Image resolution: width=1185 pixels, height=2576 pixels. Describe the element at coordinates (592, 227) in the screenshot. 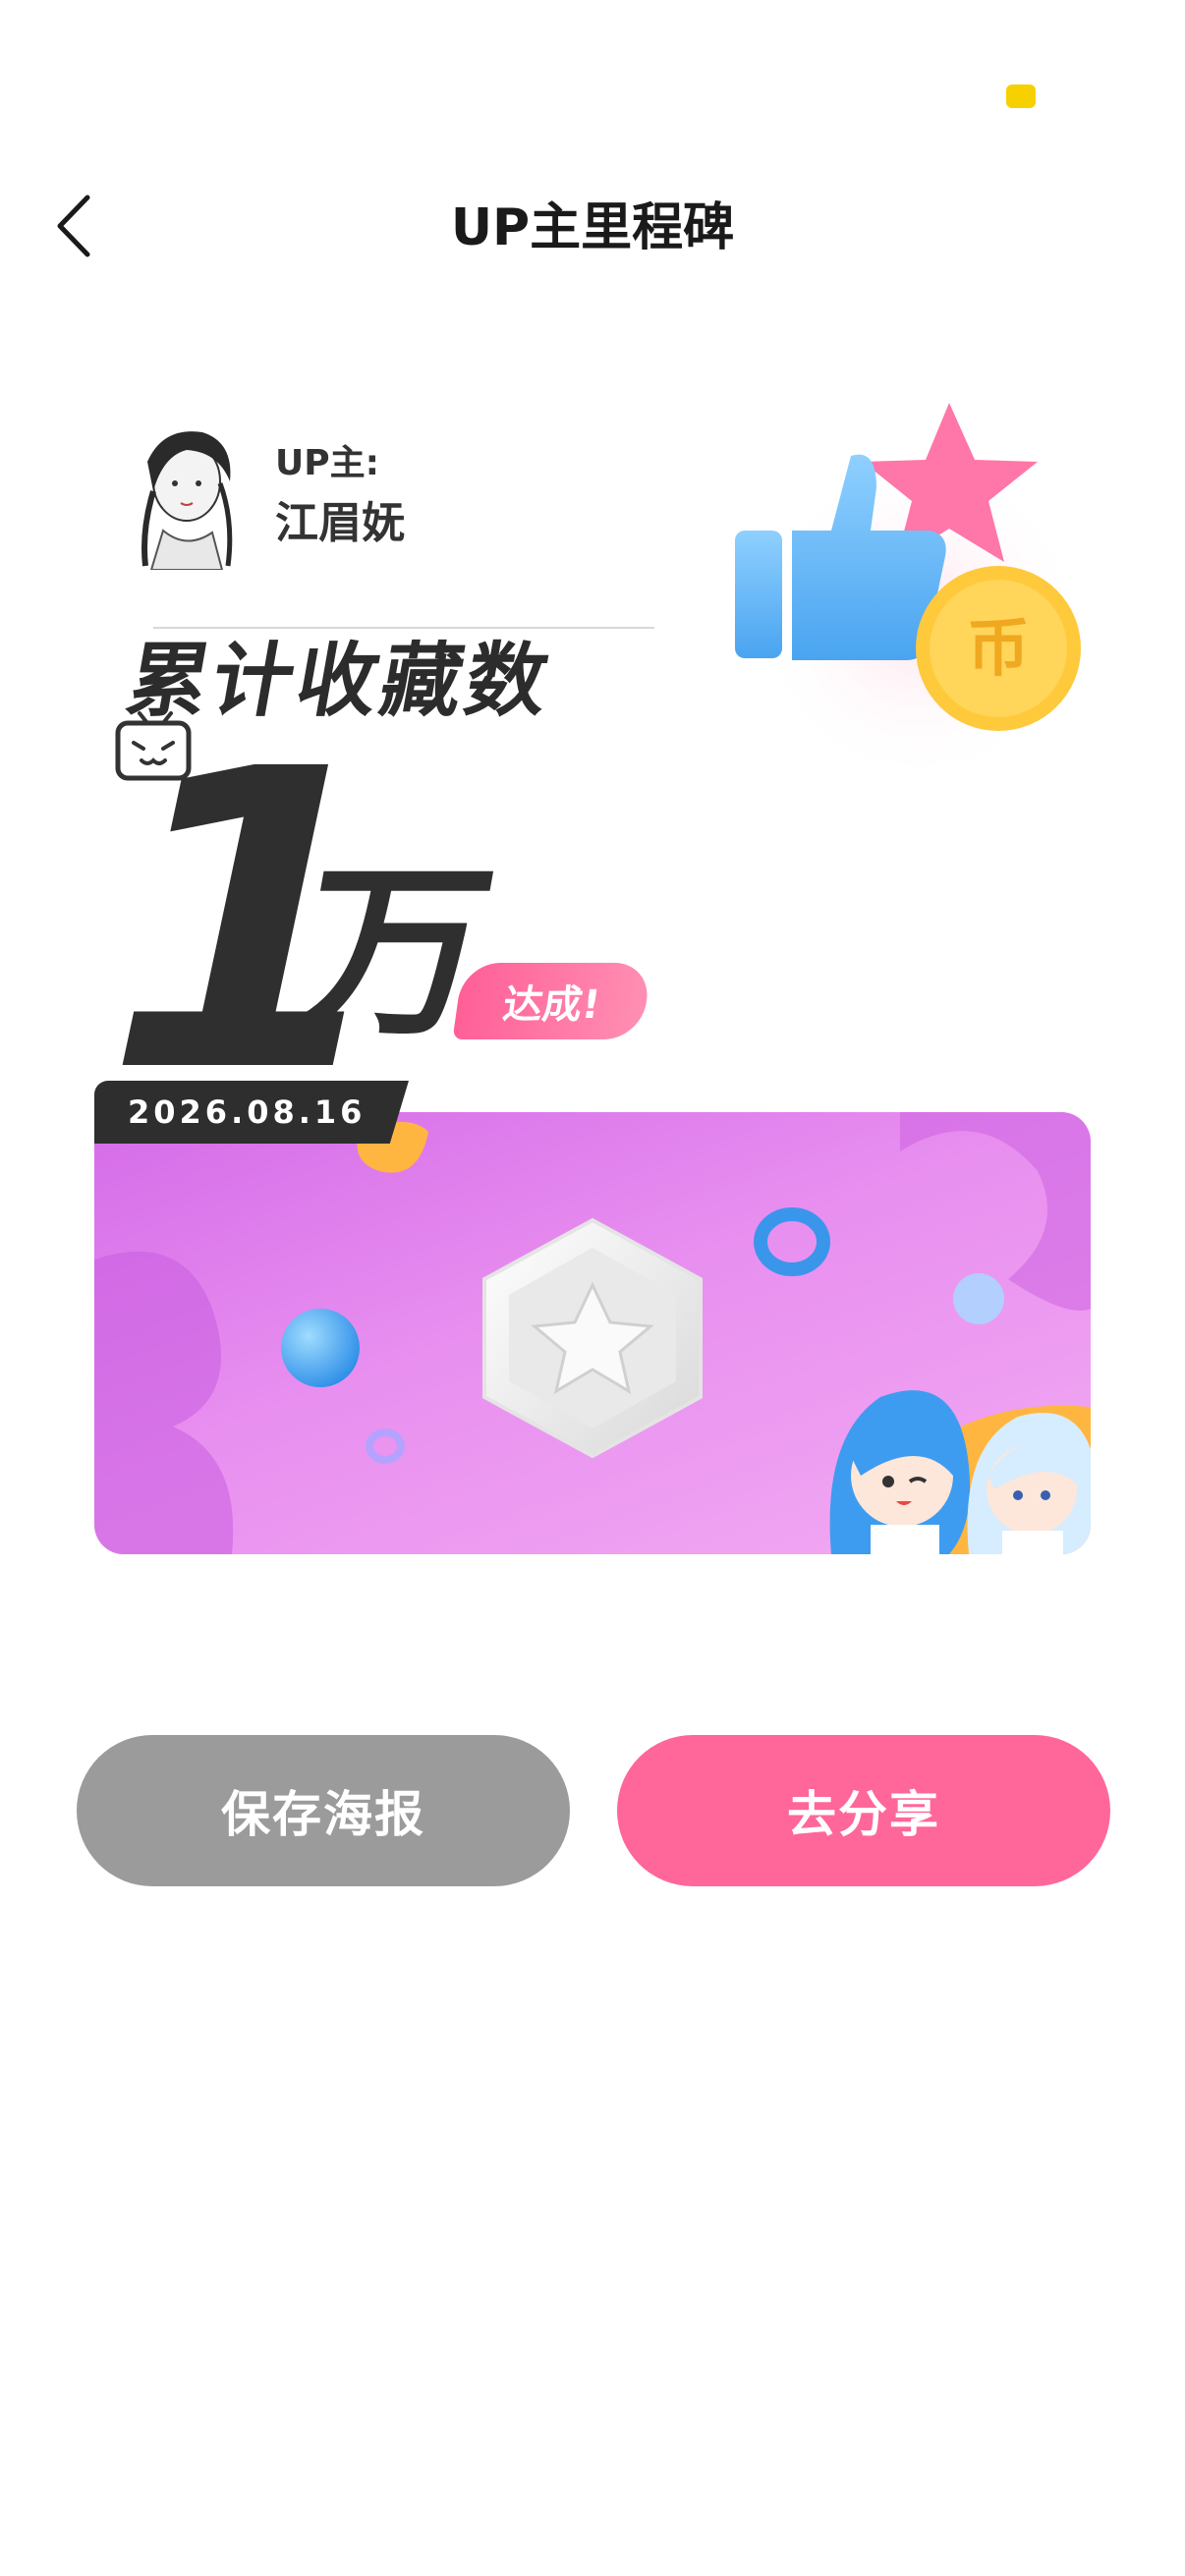

I see `page-title: UP主里程碑` at that location.